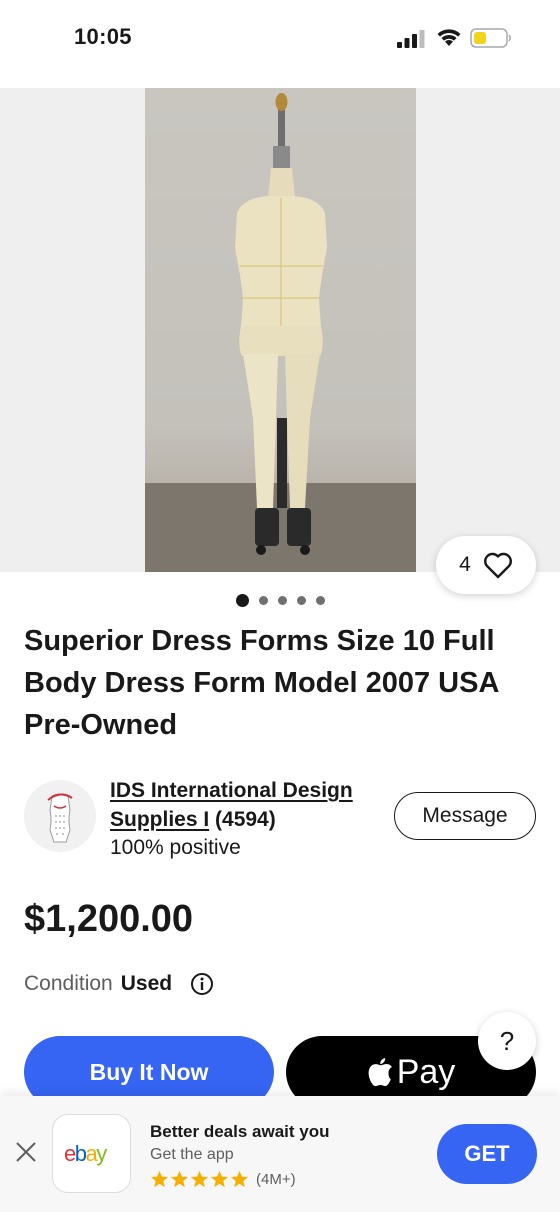 The image size is (560, 1212). I want to click on close-icon, so click(26, 1152).